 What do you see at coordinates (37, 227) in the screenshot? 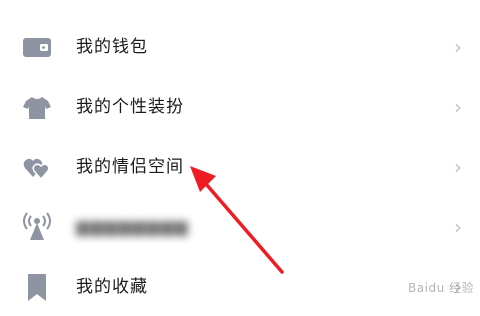
I see `broadcast-antenna-icon` at bounding box center [37, 227].